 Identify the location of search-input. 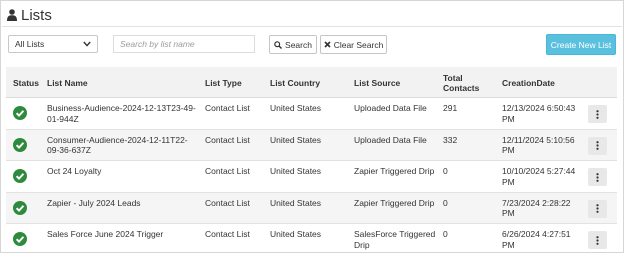
(184, 44).